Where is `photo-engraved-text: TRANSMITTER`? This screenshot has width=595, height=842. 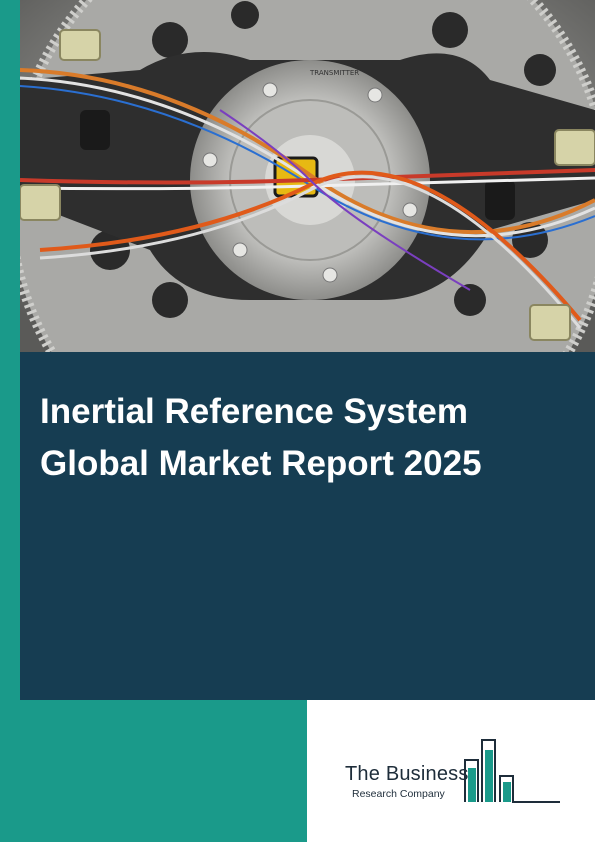
photo-engraved-text: TRANSMITTER is located at coordinates (334, 73).